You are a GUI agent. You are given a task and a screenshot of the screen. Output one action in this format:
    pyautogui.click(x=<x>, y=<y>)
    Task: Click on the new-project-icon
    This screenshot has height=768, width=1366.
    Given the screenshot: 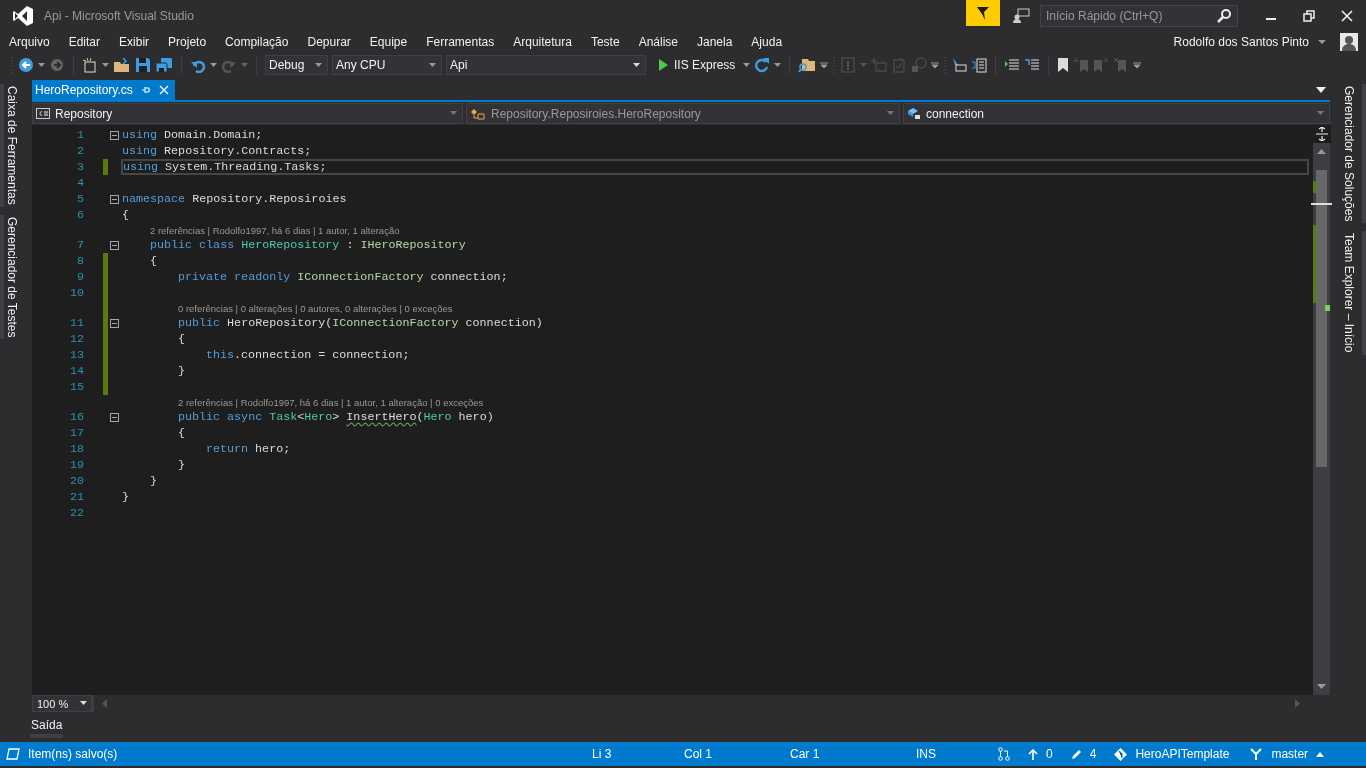 What is the action you would take?
    pyautogui.click(x=90, y=65)
    